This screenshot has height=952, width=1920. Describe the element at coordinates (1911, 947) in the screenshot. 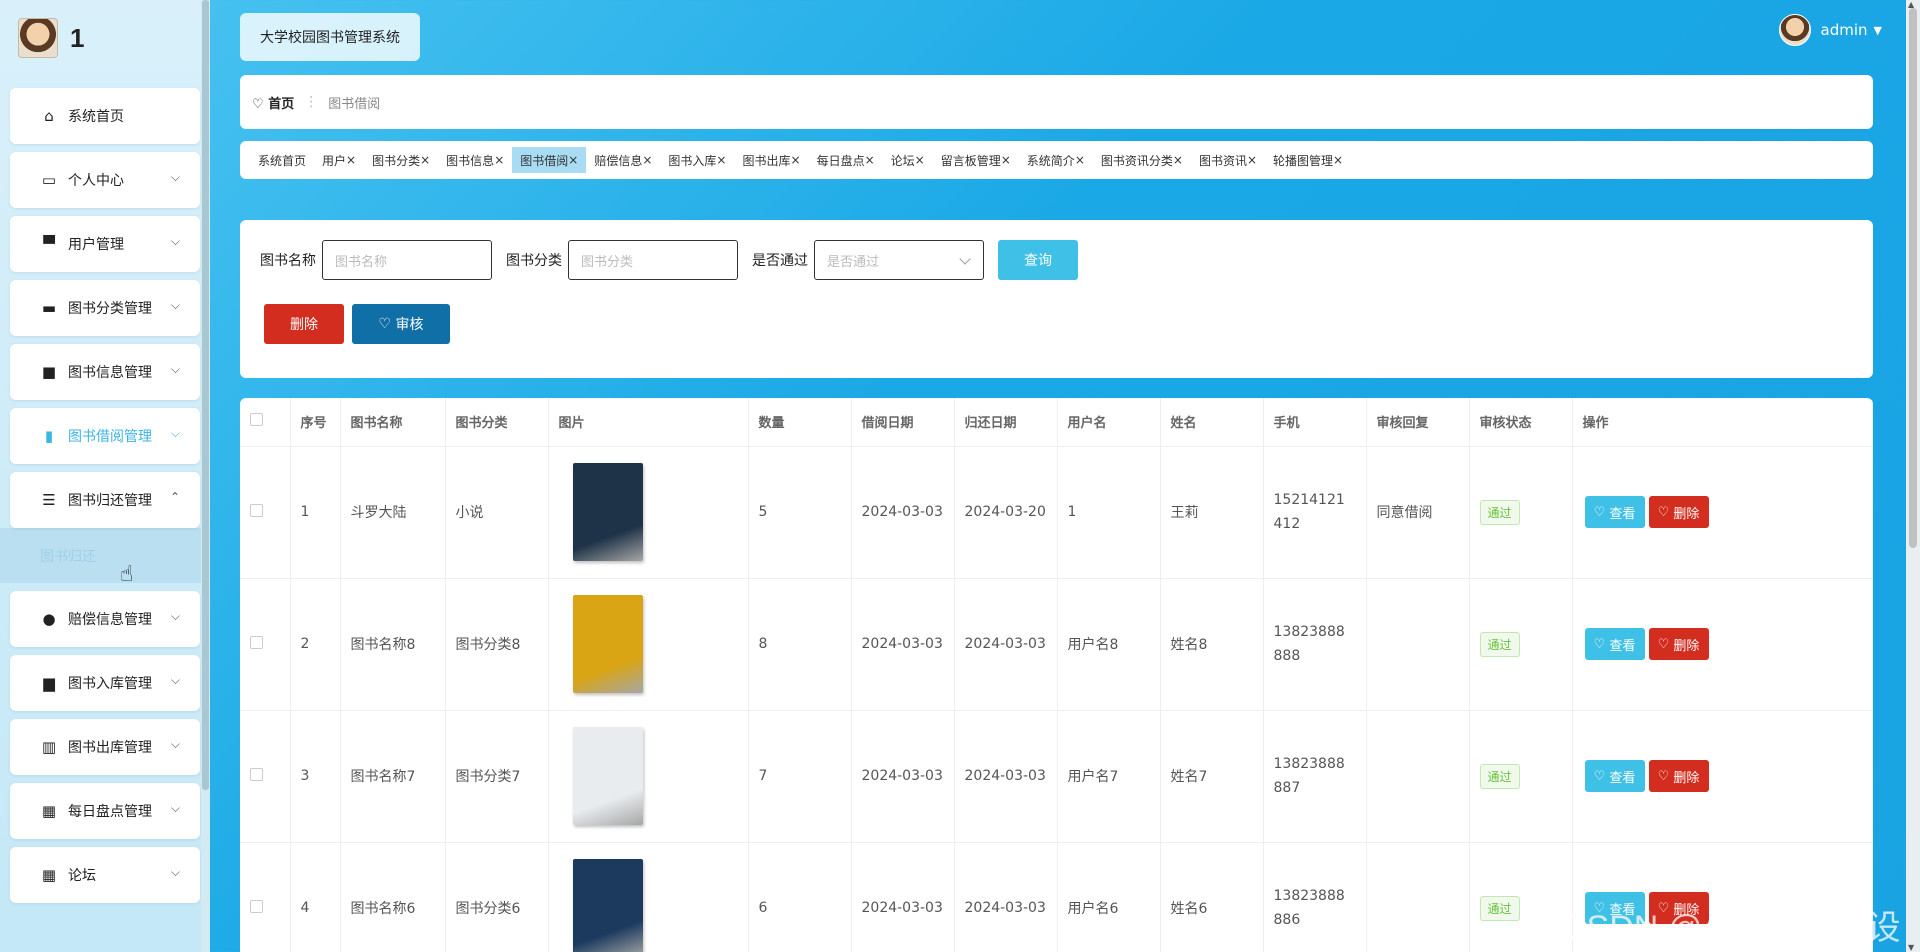

I see `scroll-down-icon: ▼` at that location.